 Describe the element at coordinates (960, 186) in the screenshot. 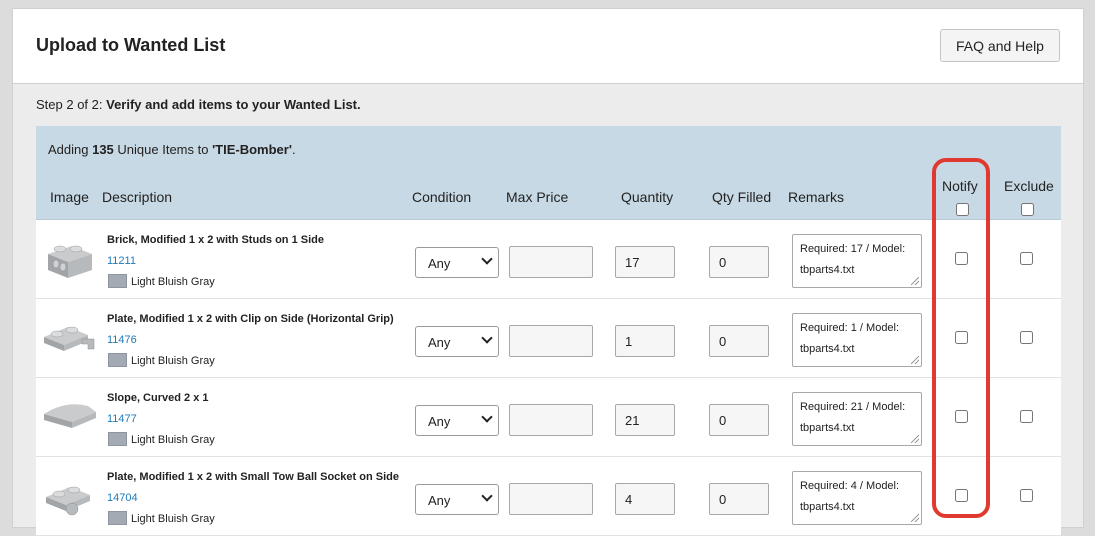

I see `col-notify: Notify` at that location.